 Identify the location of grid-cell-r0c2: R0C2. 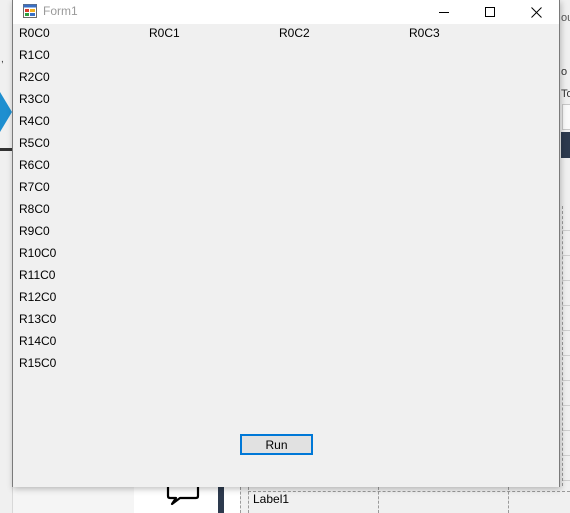
(294, 33).